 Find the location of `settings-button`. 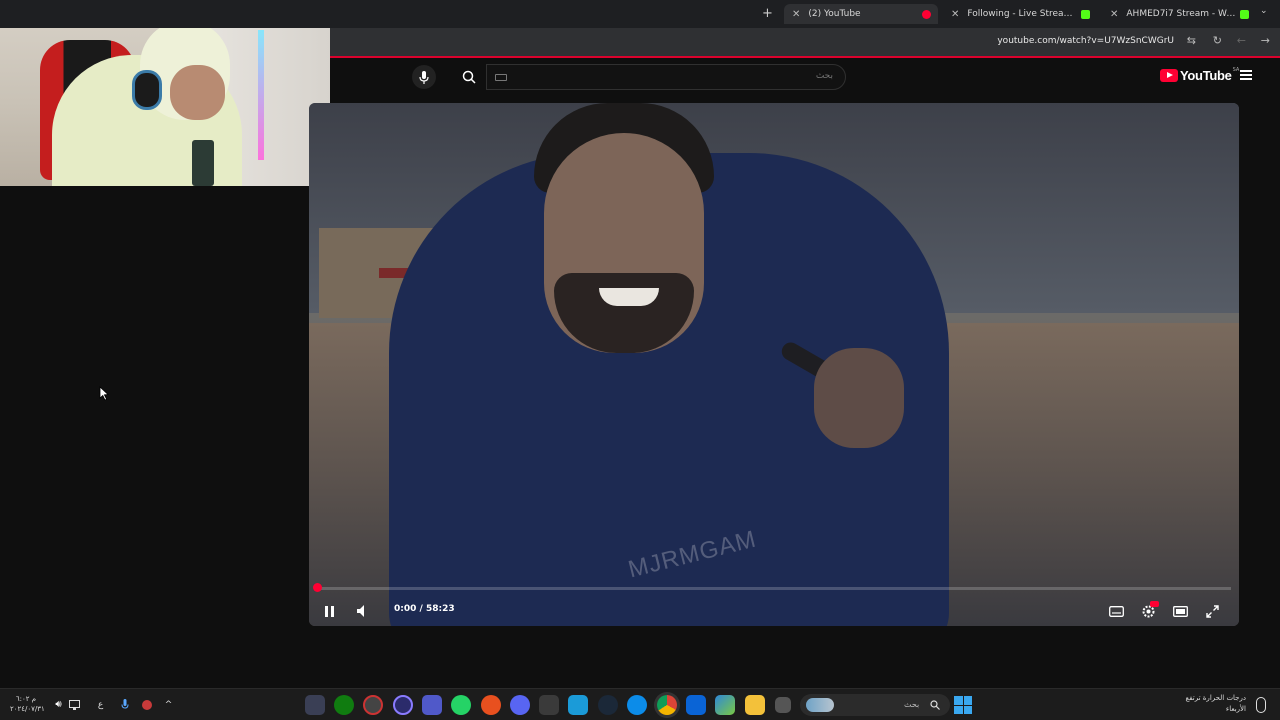

settings-button is located at coordinates (1148, 611).